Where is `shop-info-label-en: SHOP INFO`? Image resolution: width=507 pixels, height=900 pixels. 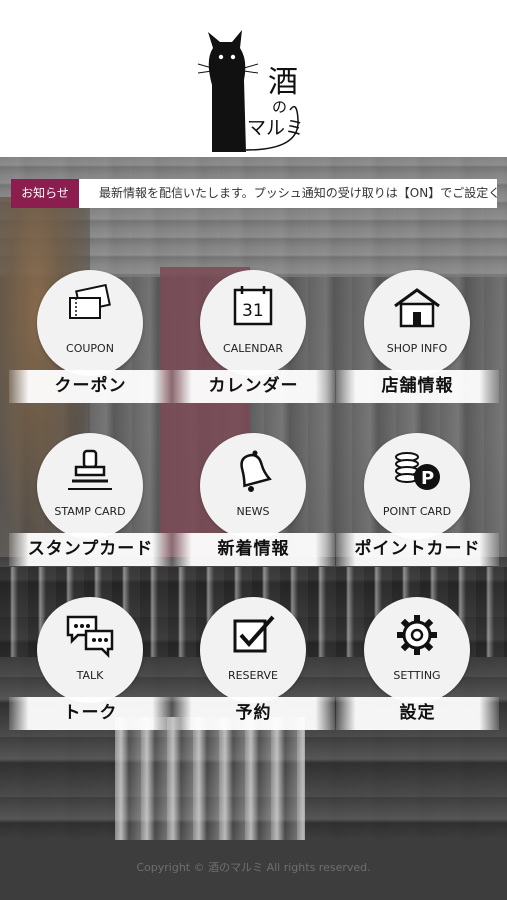
shop-info-label-en: SHOP INFO is located at coordinates (417, 348).